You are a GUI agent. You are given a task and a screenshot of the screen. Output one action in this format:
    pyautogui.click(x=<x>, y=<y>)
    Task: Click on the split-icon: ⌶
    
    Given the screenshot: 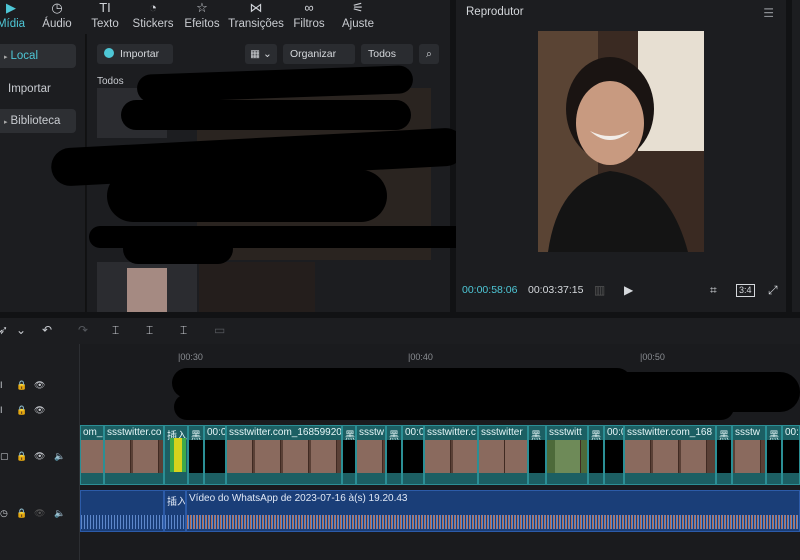 What is the action you would take?
    pyautogui.click(x=115, y=330)
    